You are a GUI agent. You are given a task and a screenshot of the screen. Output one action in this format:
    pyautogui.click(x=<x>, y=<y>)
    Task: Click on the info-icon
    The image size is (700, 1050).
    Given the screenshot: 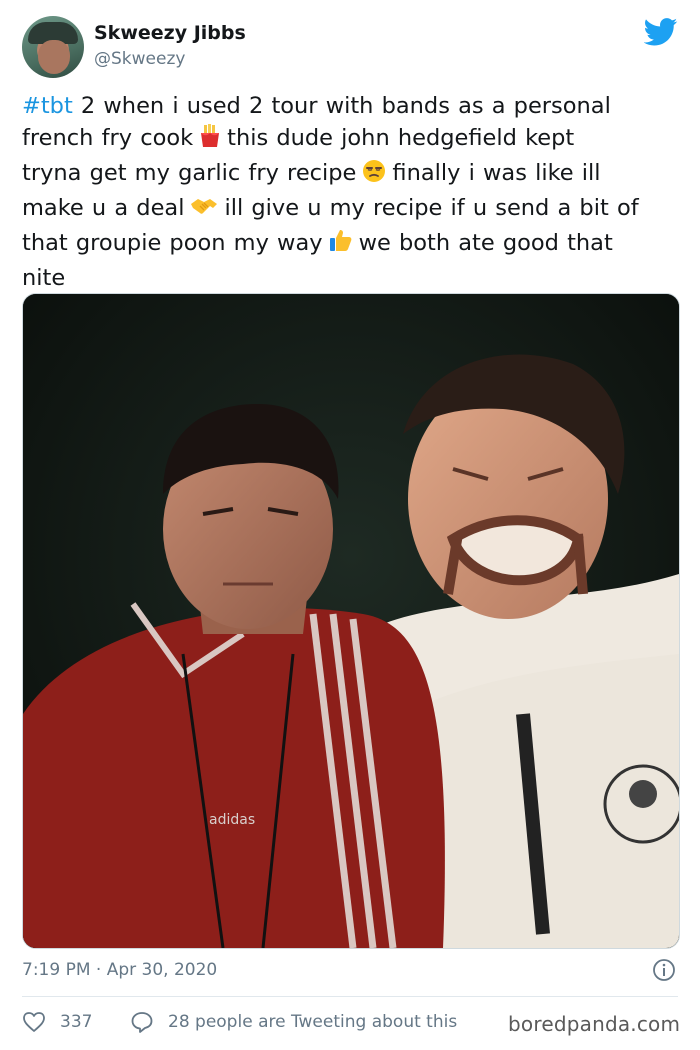 What is the action you would take?
    pyautogui.click(x=664, y=970)
    